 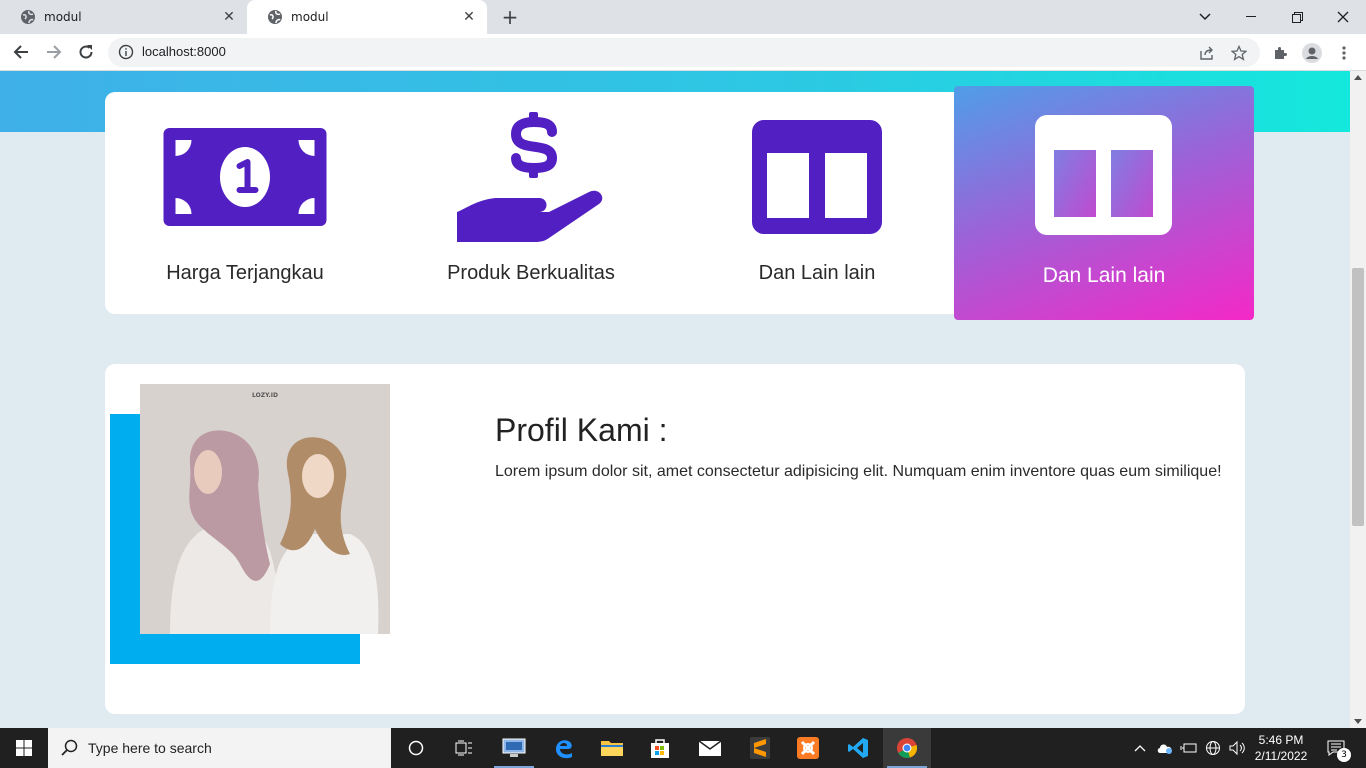 I want to click on url-text: localhost:8000, so click(x=184, y=51).